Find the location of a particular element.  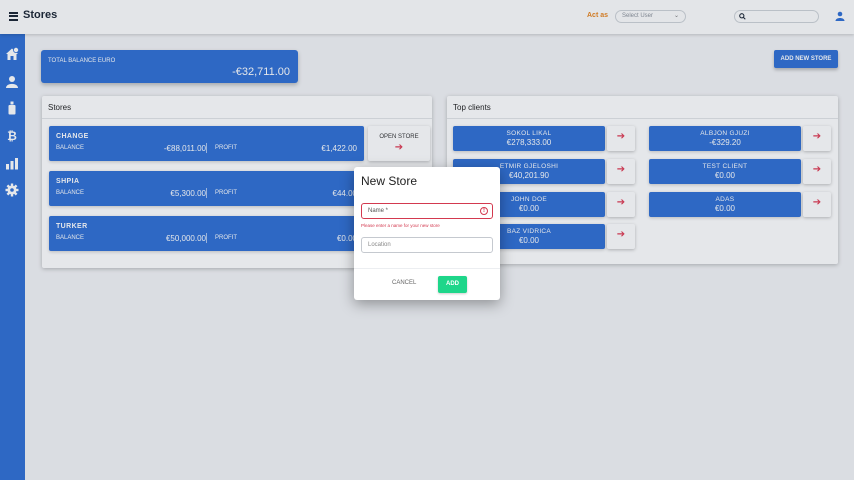

store-name-field: Name * ! is located at coordinates (427, 211).